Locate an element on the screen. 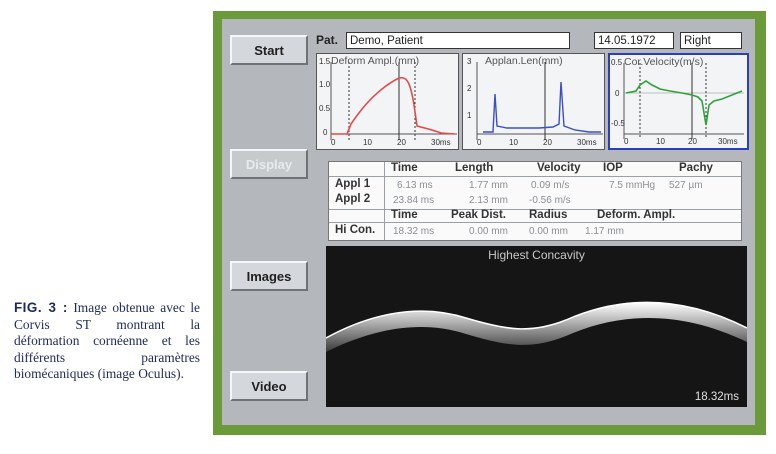 The image size is (776, 454). appl2-length: 2.13 mm is located at coordinates (488, 200).